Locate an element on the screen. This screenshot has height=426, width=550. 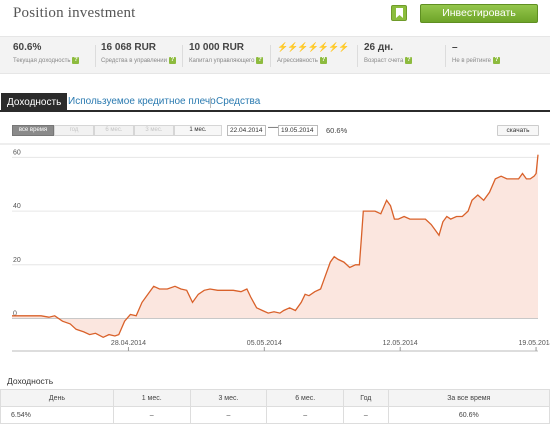
stat-value: 10 000 RUR is located at coordinates (217, 47).